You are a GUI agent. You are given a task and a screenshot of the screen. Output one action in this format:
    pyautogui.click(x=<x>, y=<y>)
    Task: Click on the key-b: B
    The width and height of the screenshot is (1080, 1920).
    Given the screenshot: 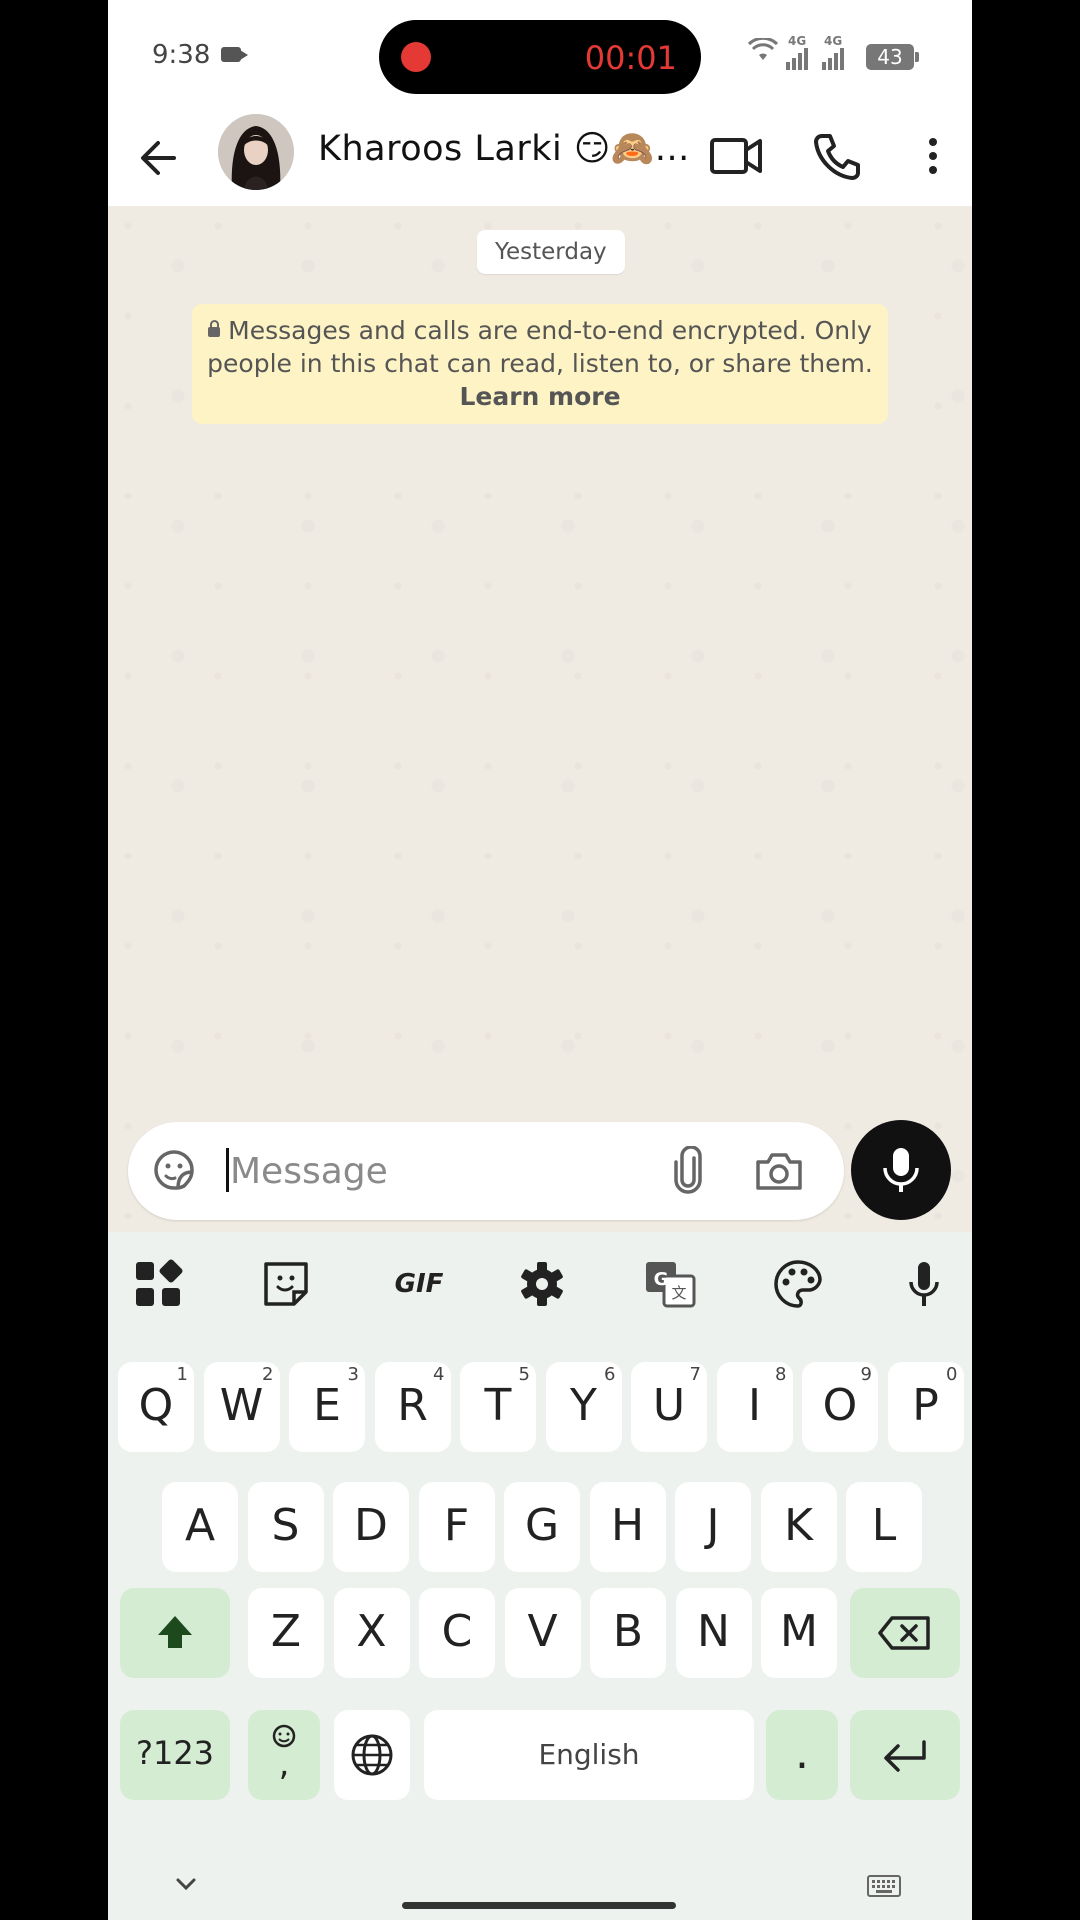 What is the action you would take?
    pyautogui.click(x=628, y=1633)
    